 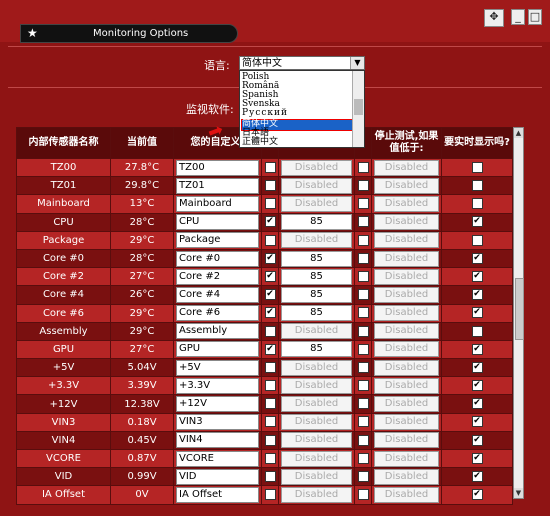 What do you see at coordinates (302, 63) in the screenshot?
I see `language-select: 简体中文 ▼` at bounding box center [302, 63].